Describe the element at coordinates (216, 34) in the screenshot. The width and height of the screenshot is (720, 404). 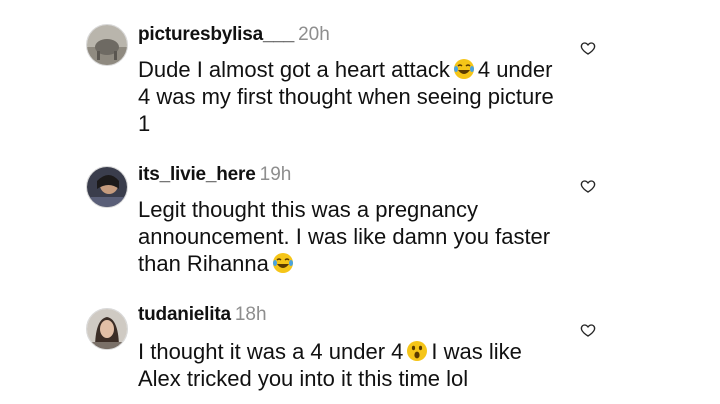
I see `comment-username: picturesbylisa___` at that location.